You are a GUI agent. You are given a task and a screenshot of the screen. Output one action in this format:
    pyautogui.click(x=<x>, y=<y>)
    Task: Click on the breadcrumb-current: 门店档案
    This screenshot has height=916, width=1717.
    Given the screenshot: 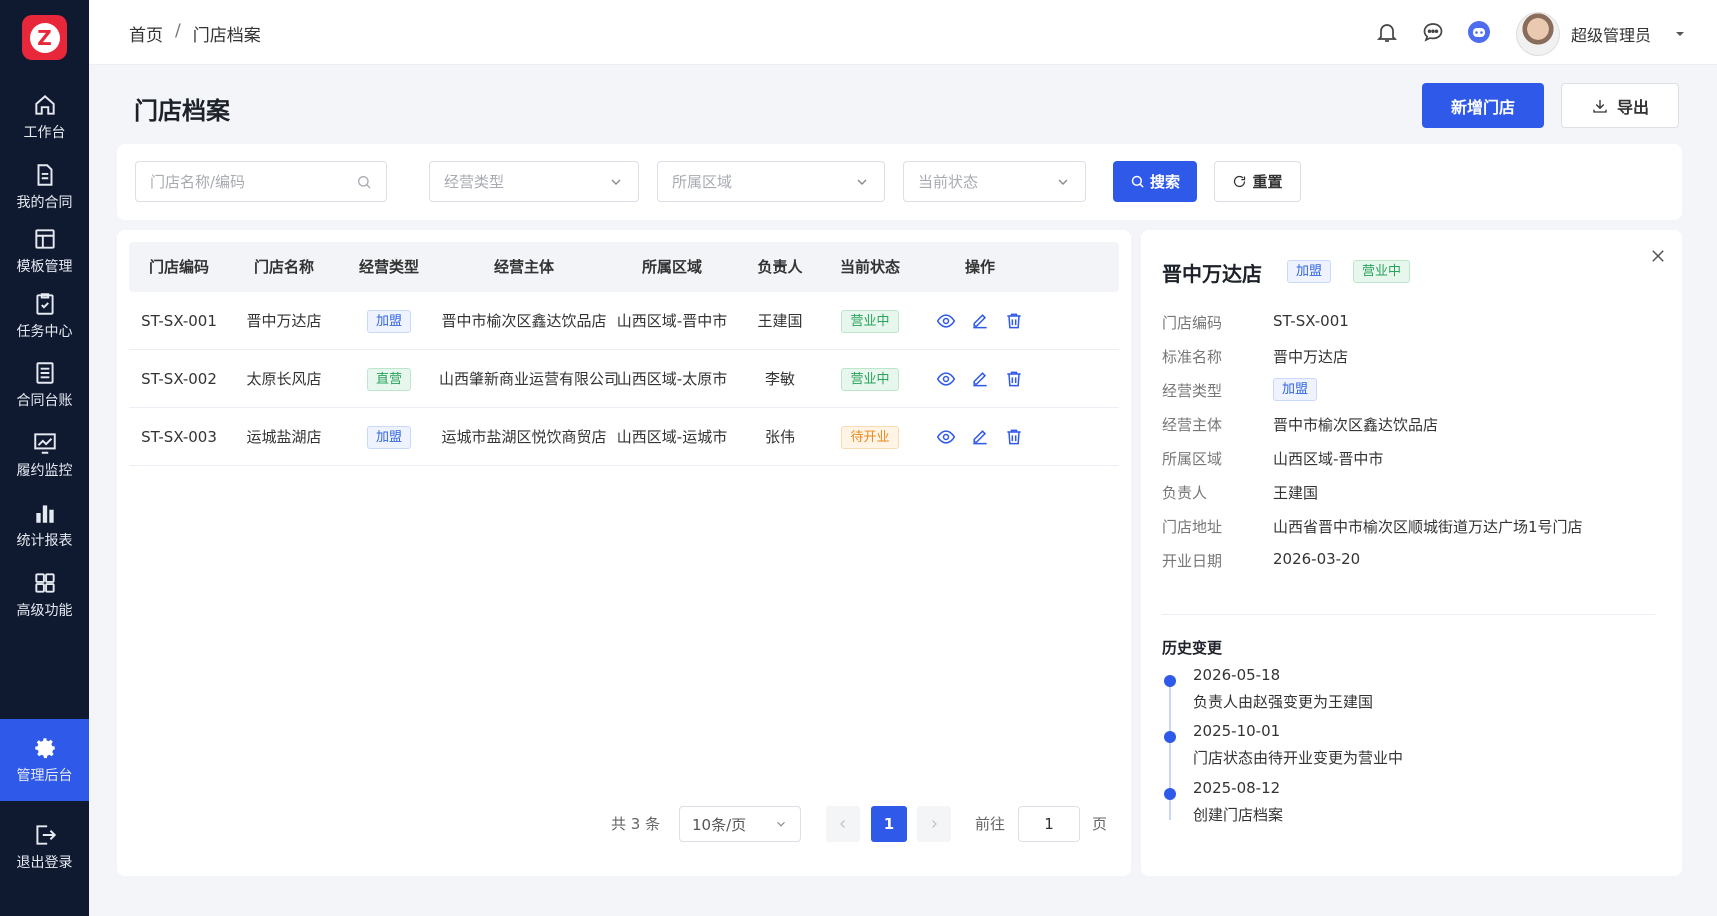 What is the action you would take?
    pyautogui.click(x=226, y=36)
    